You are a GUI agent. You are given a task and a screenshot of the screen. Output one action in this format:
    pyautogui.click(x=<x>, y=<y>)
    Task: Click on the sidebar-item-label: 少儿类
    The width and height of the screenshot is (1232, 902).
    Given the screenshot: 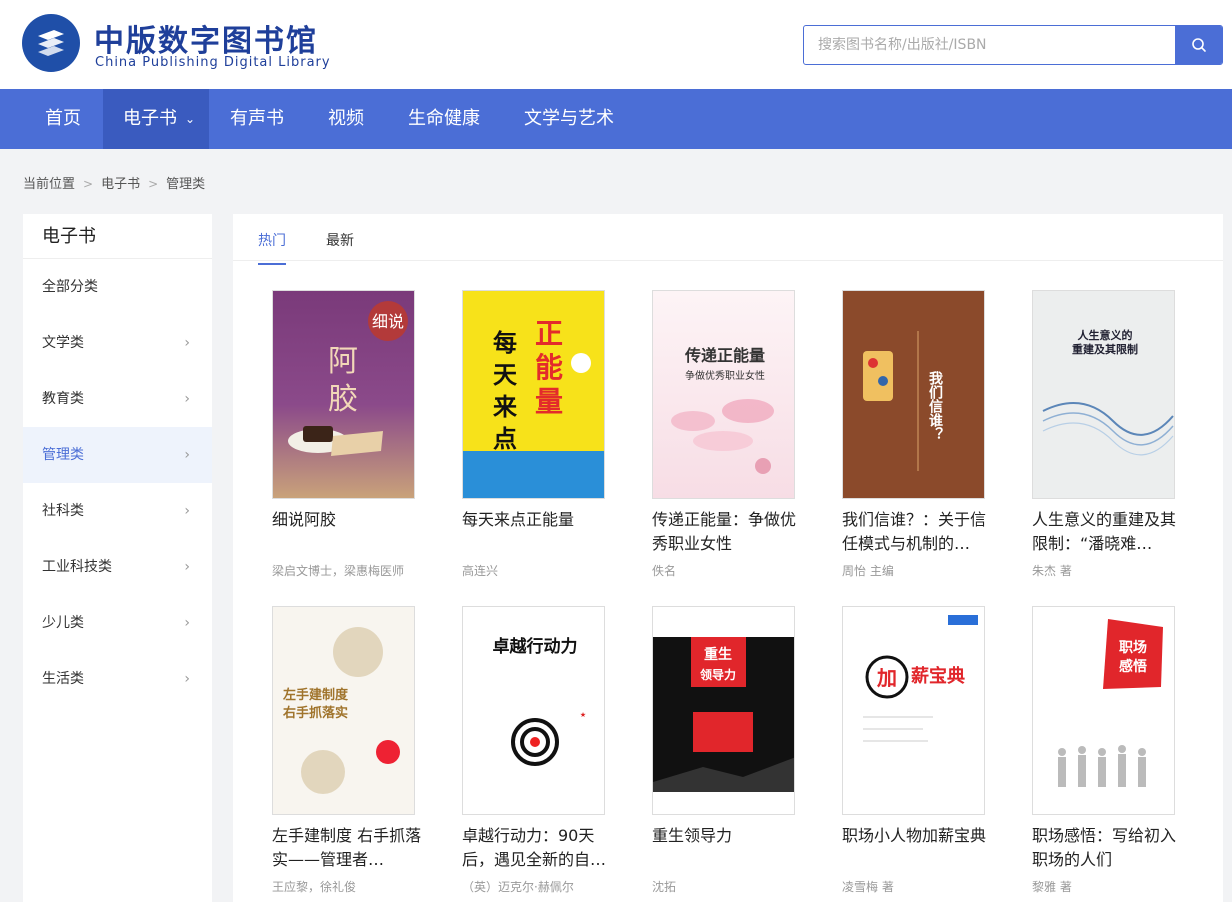 What is the action you would take?
    pyautogui.click(x=63, y=623)
    